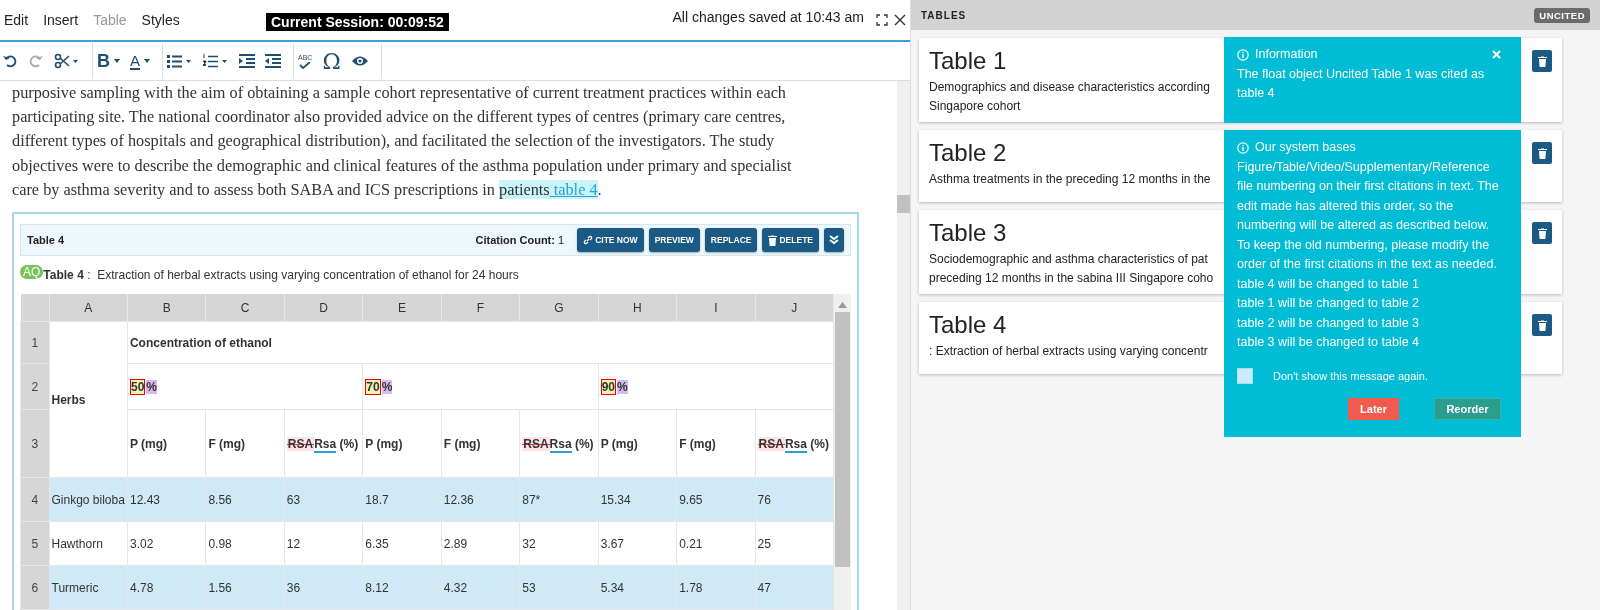 The width and height of the screenshot is (1600, 610). What do you see at coordinates (402, 141) in the screenshot?
I see `body-paragraph: purposive sampling with the aim of obtaining a sample cohort representative of current treatment practices within each participating site. The national coordinator also provided advice on the different types of centres (primary care centres, different types of hospitals and geographical distribution), and facilitated the selection of the investigators. The study objectives were to describe the demographic and clinical features of the asthma population under primary and specialist care by asthma severity and to assess both SABA and ICS prescriptions in patients table 4.` at bounding box center [402, 141].